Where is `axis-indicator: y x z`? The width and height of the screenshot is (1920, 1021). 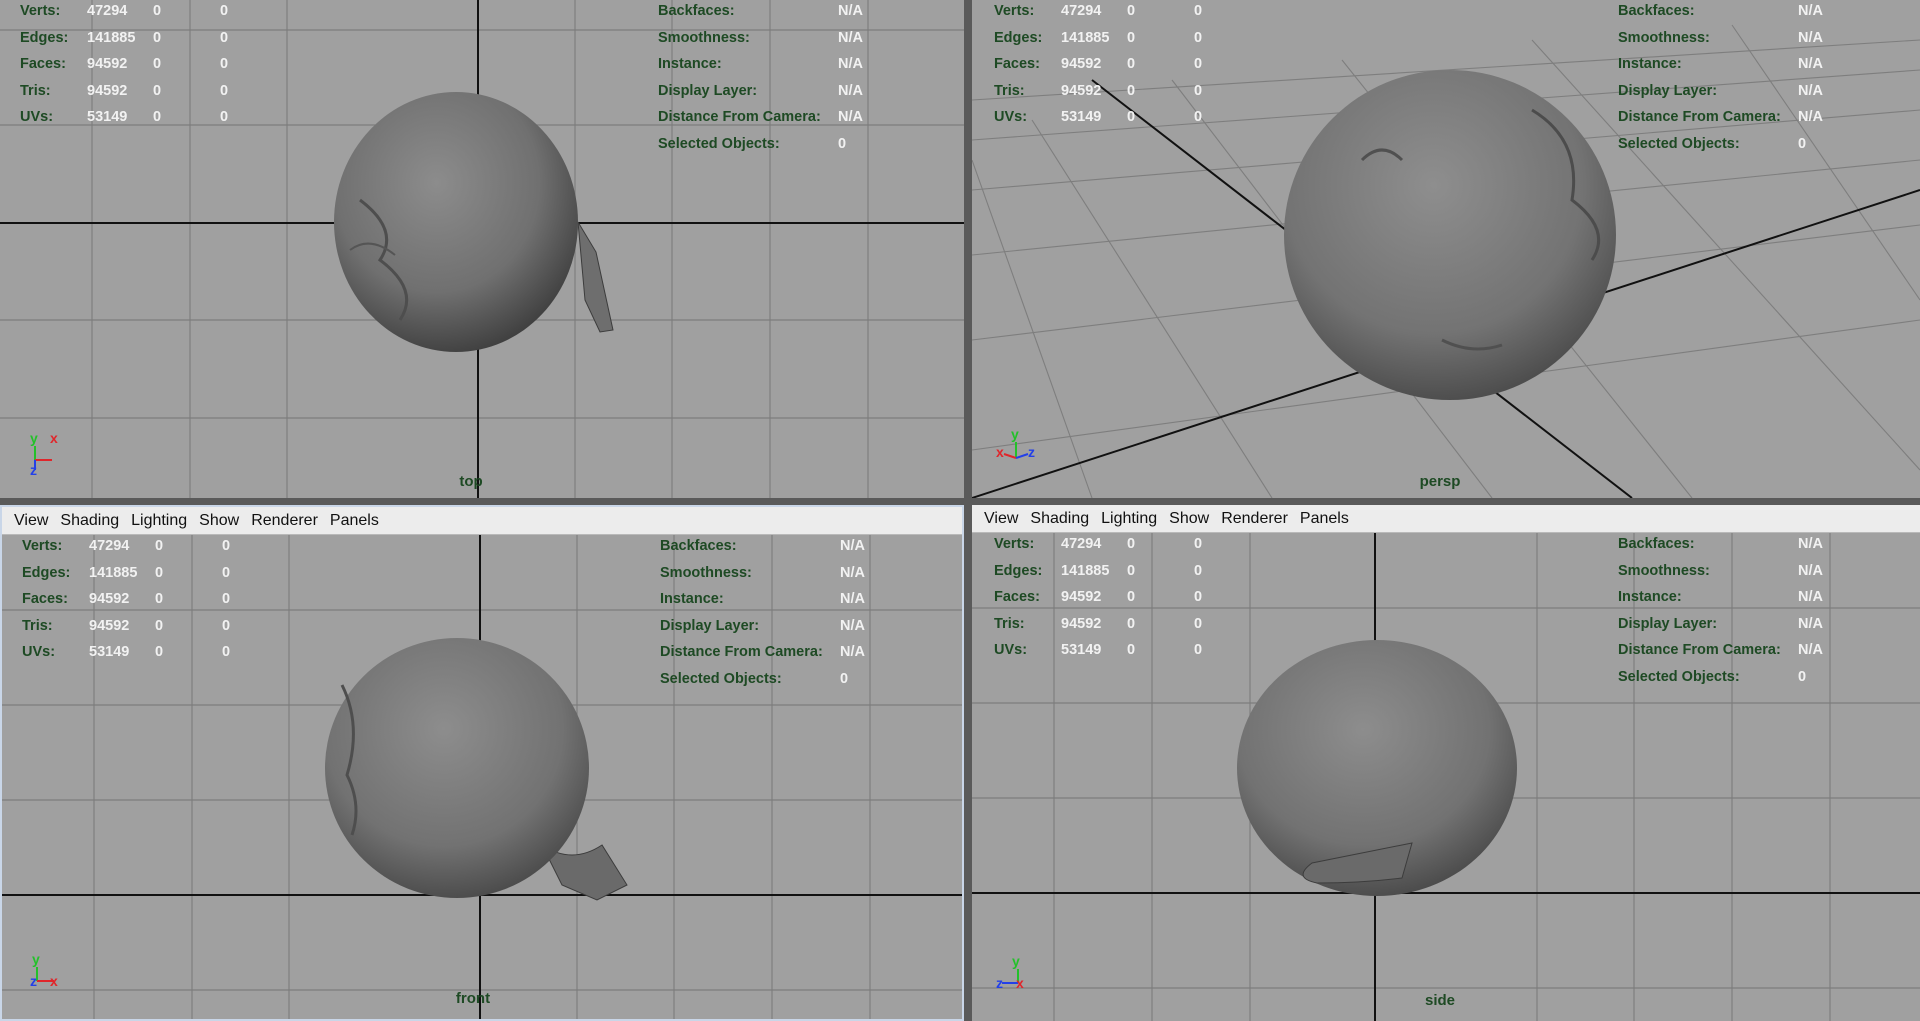
axis-indicator: y x z is located at coordinates (44, 454).